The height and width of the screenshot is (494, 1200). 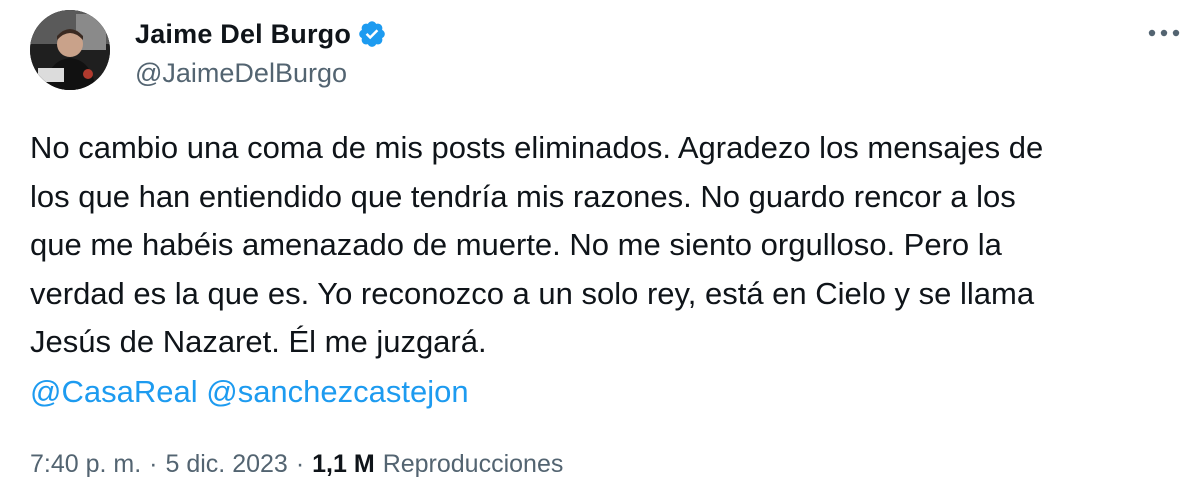 What do you see at coordinates (337, 391) in the screenshot?
I see `mention-sanchezcastejon-link: @sanchezcastejon` at bounding box center [337, 391].